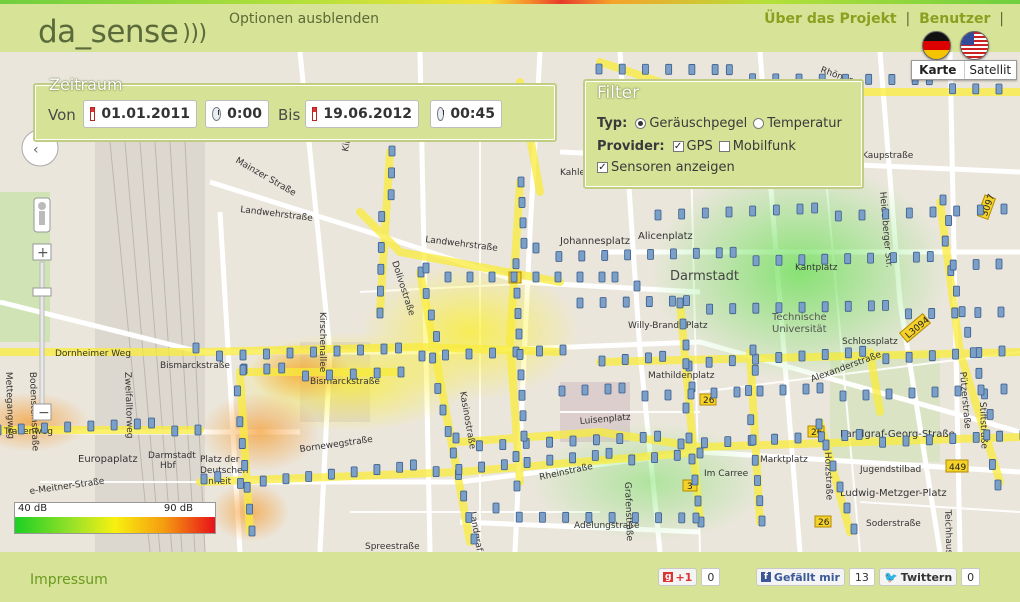 This screenshot has width=1020, height=602. I want to click on from-time-field: 0:00, so click(237, 114).